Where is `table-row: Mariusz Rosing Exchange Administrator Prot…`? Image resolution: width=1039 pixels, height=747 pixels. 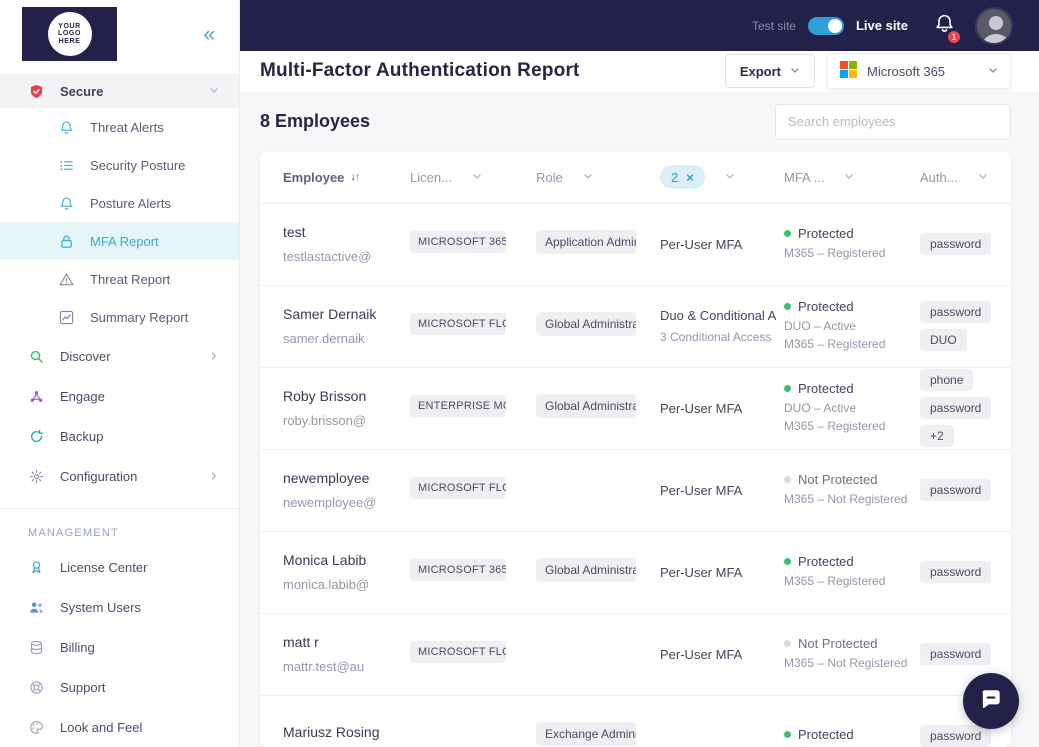
table-row: Mariusz Rosing Exchange Administrator Prot… is located at coordinates (635, 721).